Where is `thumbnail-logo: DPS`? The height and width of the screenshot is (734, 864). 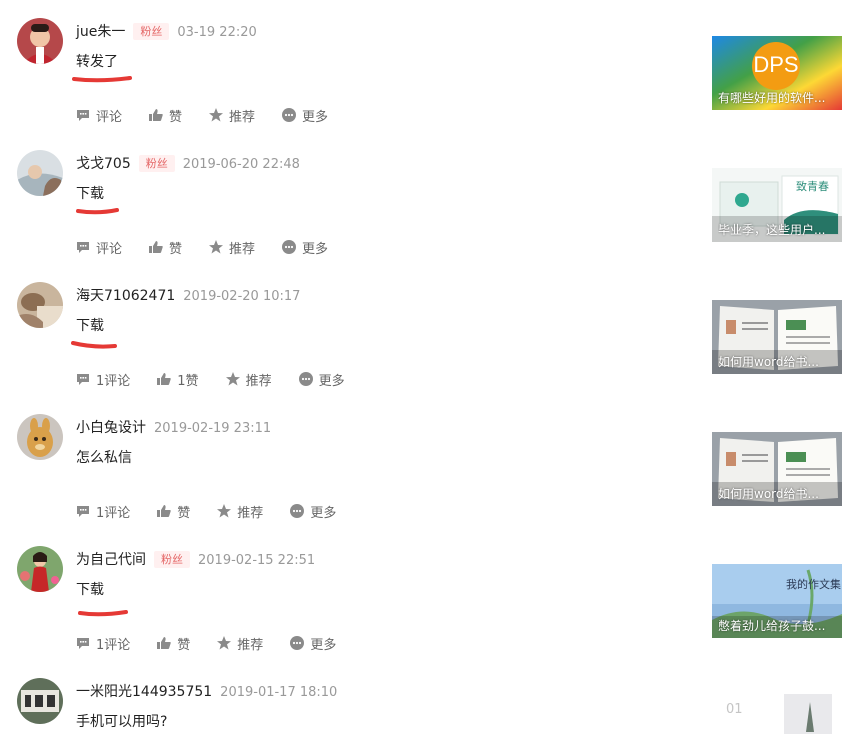
thumbnail-logo: DPS is located at coordinates (776, 64).